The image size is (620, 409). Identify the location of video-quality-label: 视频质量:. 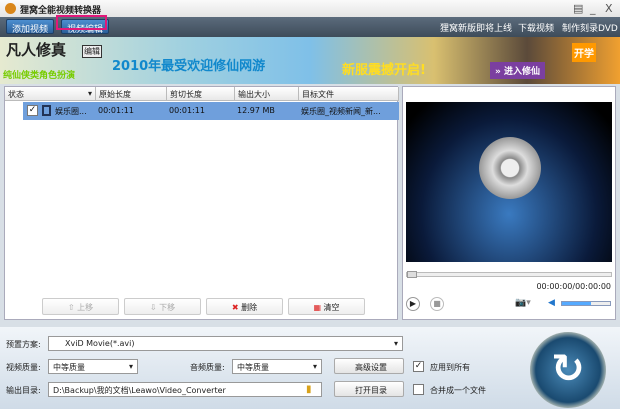
(23, 367).